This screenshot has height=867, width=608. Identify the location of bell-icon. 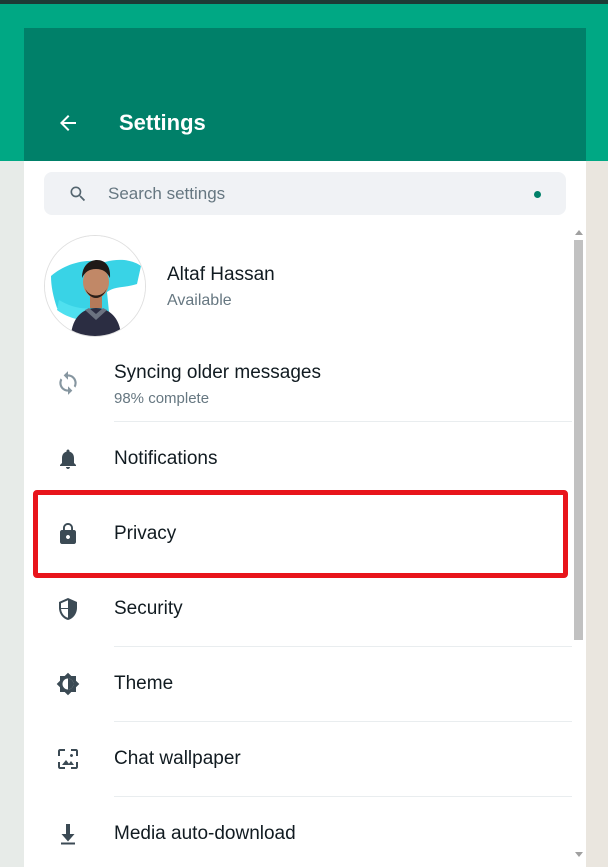
(68, 459).